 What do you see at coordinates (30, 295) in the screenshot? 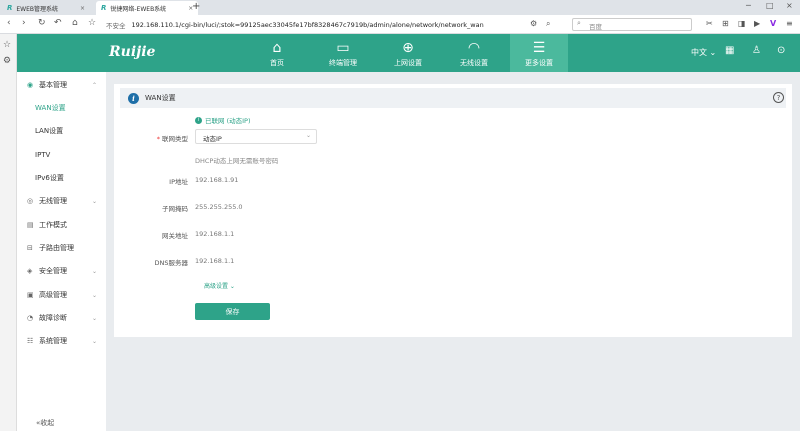
I see `advanced-icon: ▣` at bounding box center [30, 295].